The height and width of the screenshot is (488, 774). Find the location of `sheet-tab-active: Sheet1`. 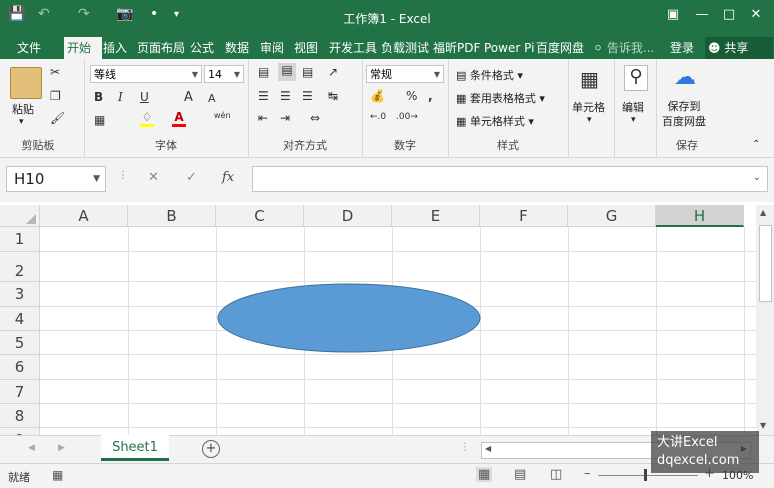

sheet-tab-active: Sheet1 is located at coordinates (135, 448).